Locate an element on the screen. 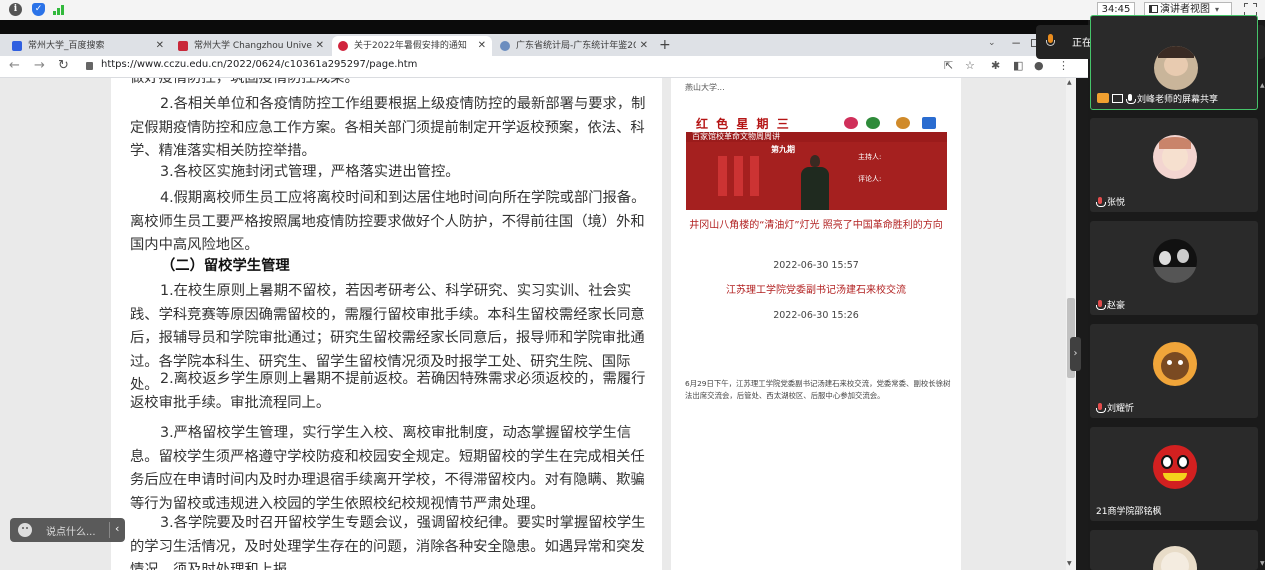 This screenshot has width=1265, height=570. tab-gd-stats: 广东省统计局-广东统计年鉴202 ✕ is located at coordinates (574, 46).